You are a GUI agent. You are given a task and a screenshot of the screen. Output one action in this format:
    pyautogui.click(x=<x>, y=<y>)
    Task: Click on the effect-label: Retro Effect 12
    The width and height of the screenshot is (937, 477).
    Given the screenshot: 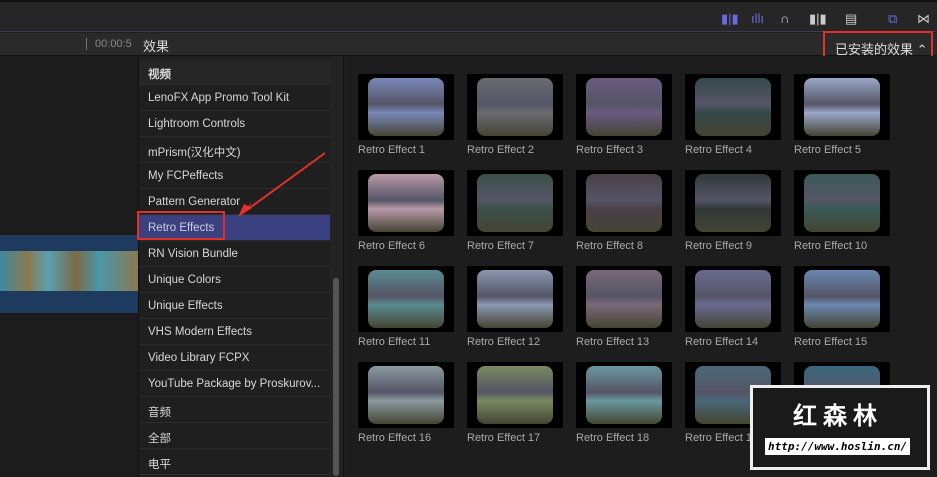 What is the action you would take?
    pyautogui.click(x=504, y=342)
    